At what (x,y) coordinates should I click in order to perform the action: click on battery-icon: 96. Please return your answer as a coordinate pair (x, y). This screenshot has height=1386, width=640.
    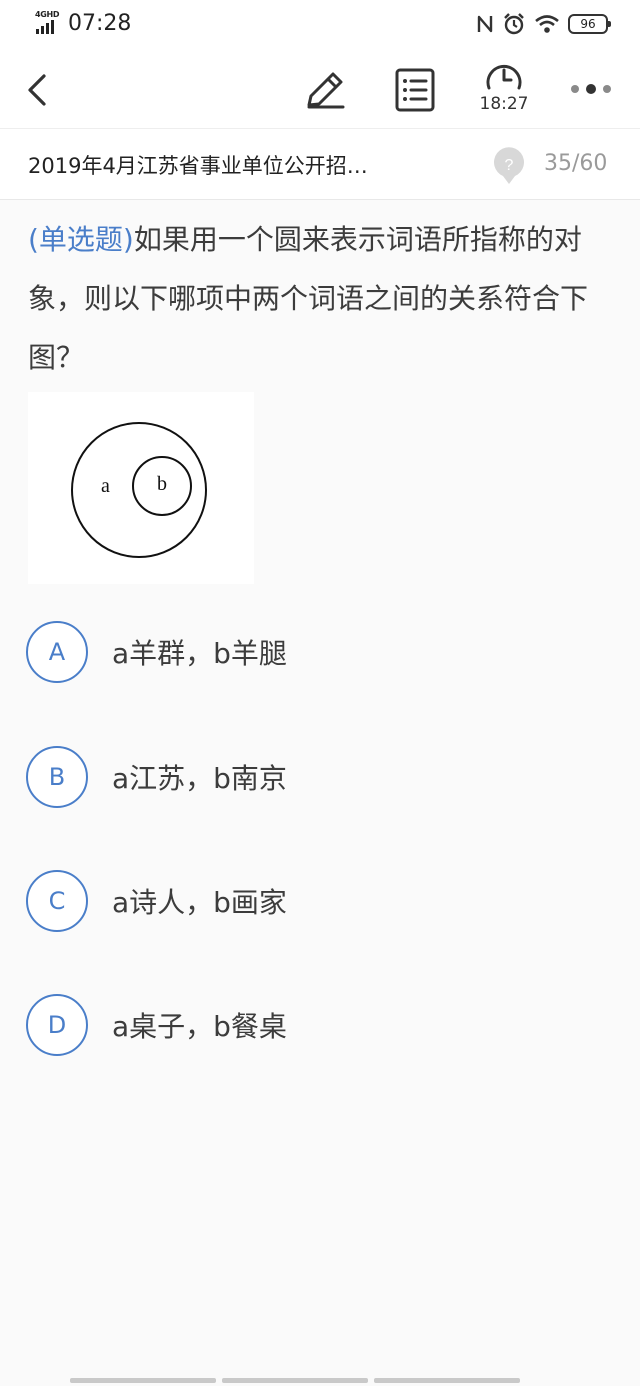
    Looking at the image, I should click on (589, 24).